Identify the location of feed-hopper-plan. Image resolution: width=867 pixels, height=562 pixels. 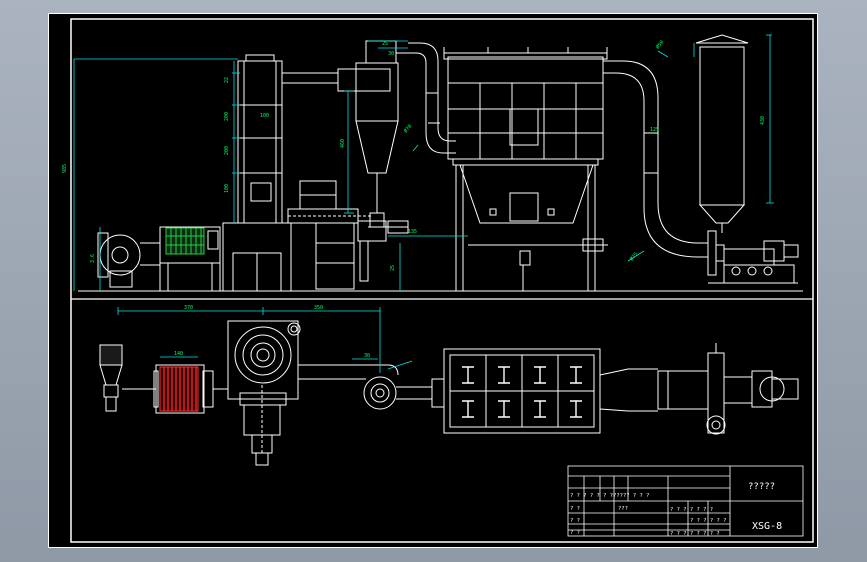
(127, 378).